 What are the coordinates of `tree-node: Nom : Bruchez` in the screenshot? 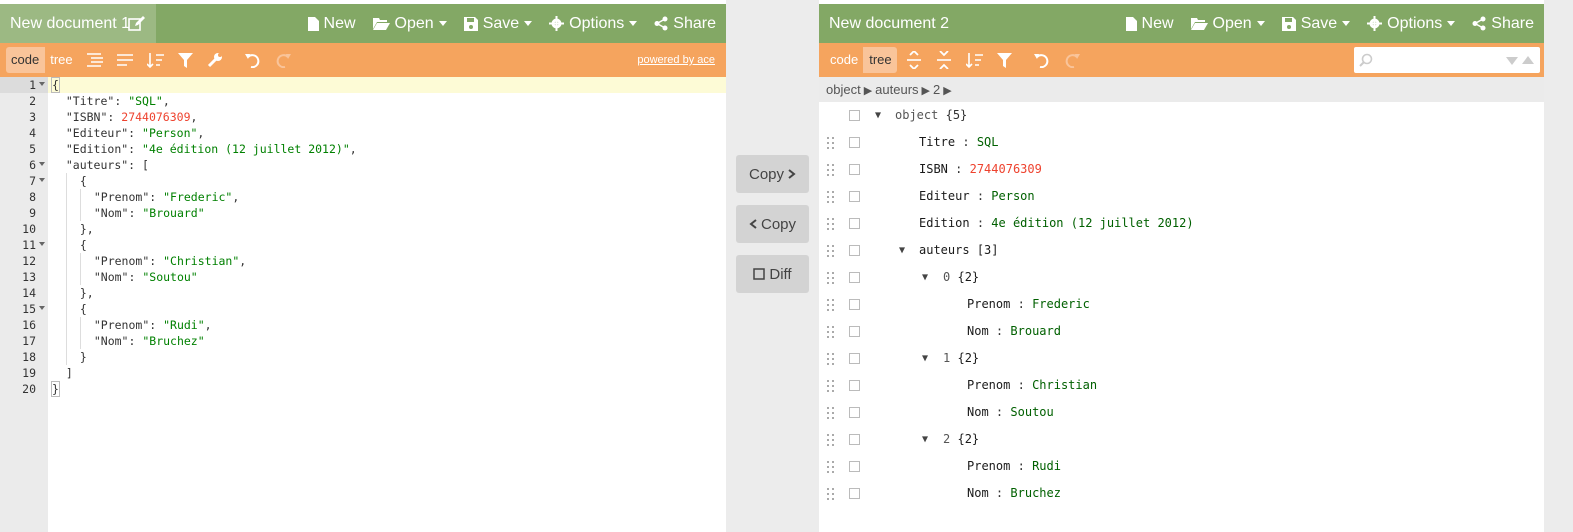 It's located at (1181, 493).